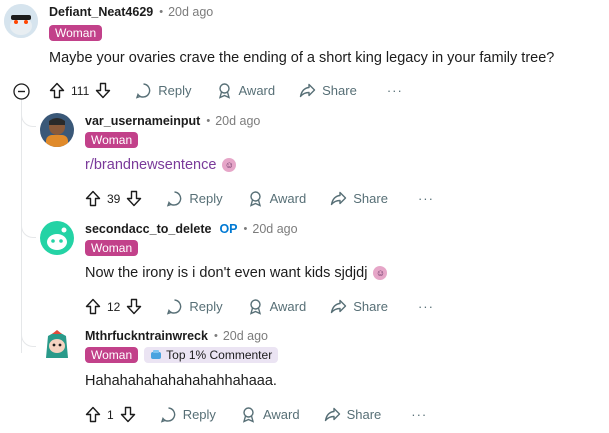 The width and height of the screenshot is (609, 433). I want to click on top-commenter-label: Top 1% Commenter, so click(219, 355).